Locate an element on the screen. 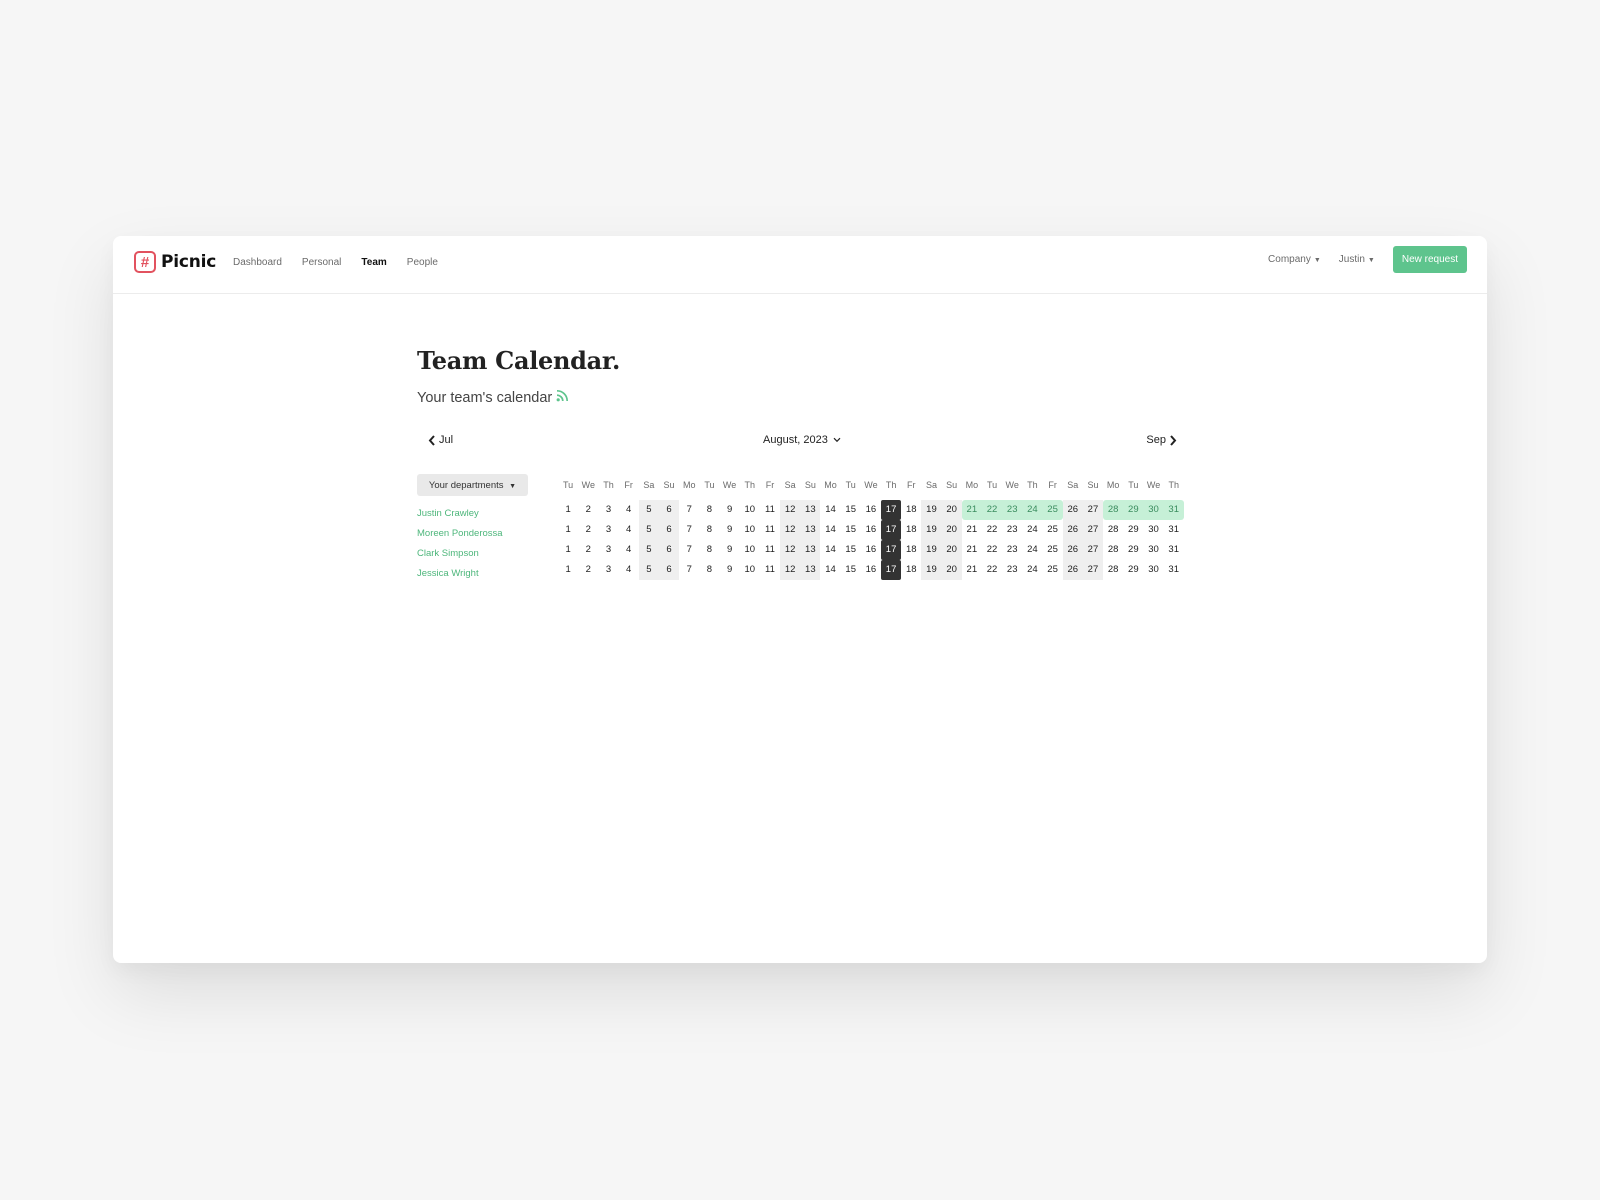  departments-dropdown: Your departments ▼ is located at coordinates (472, 485).